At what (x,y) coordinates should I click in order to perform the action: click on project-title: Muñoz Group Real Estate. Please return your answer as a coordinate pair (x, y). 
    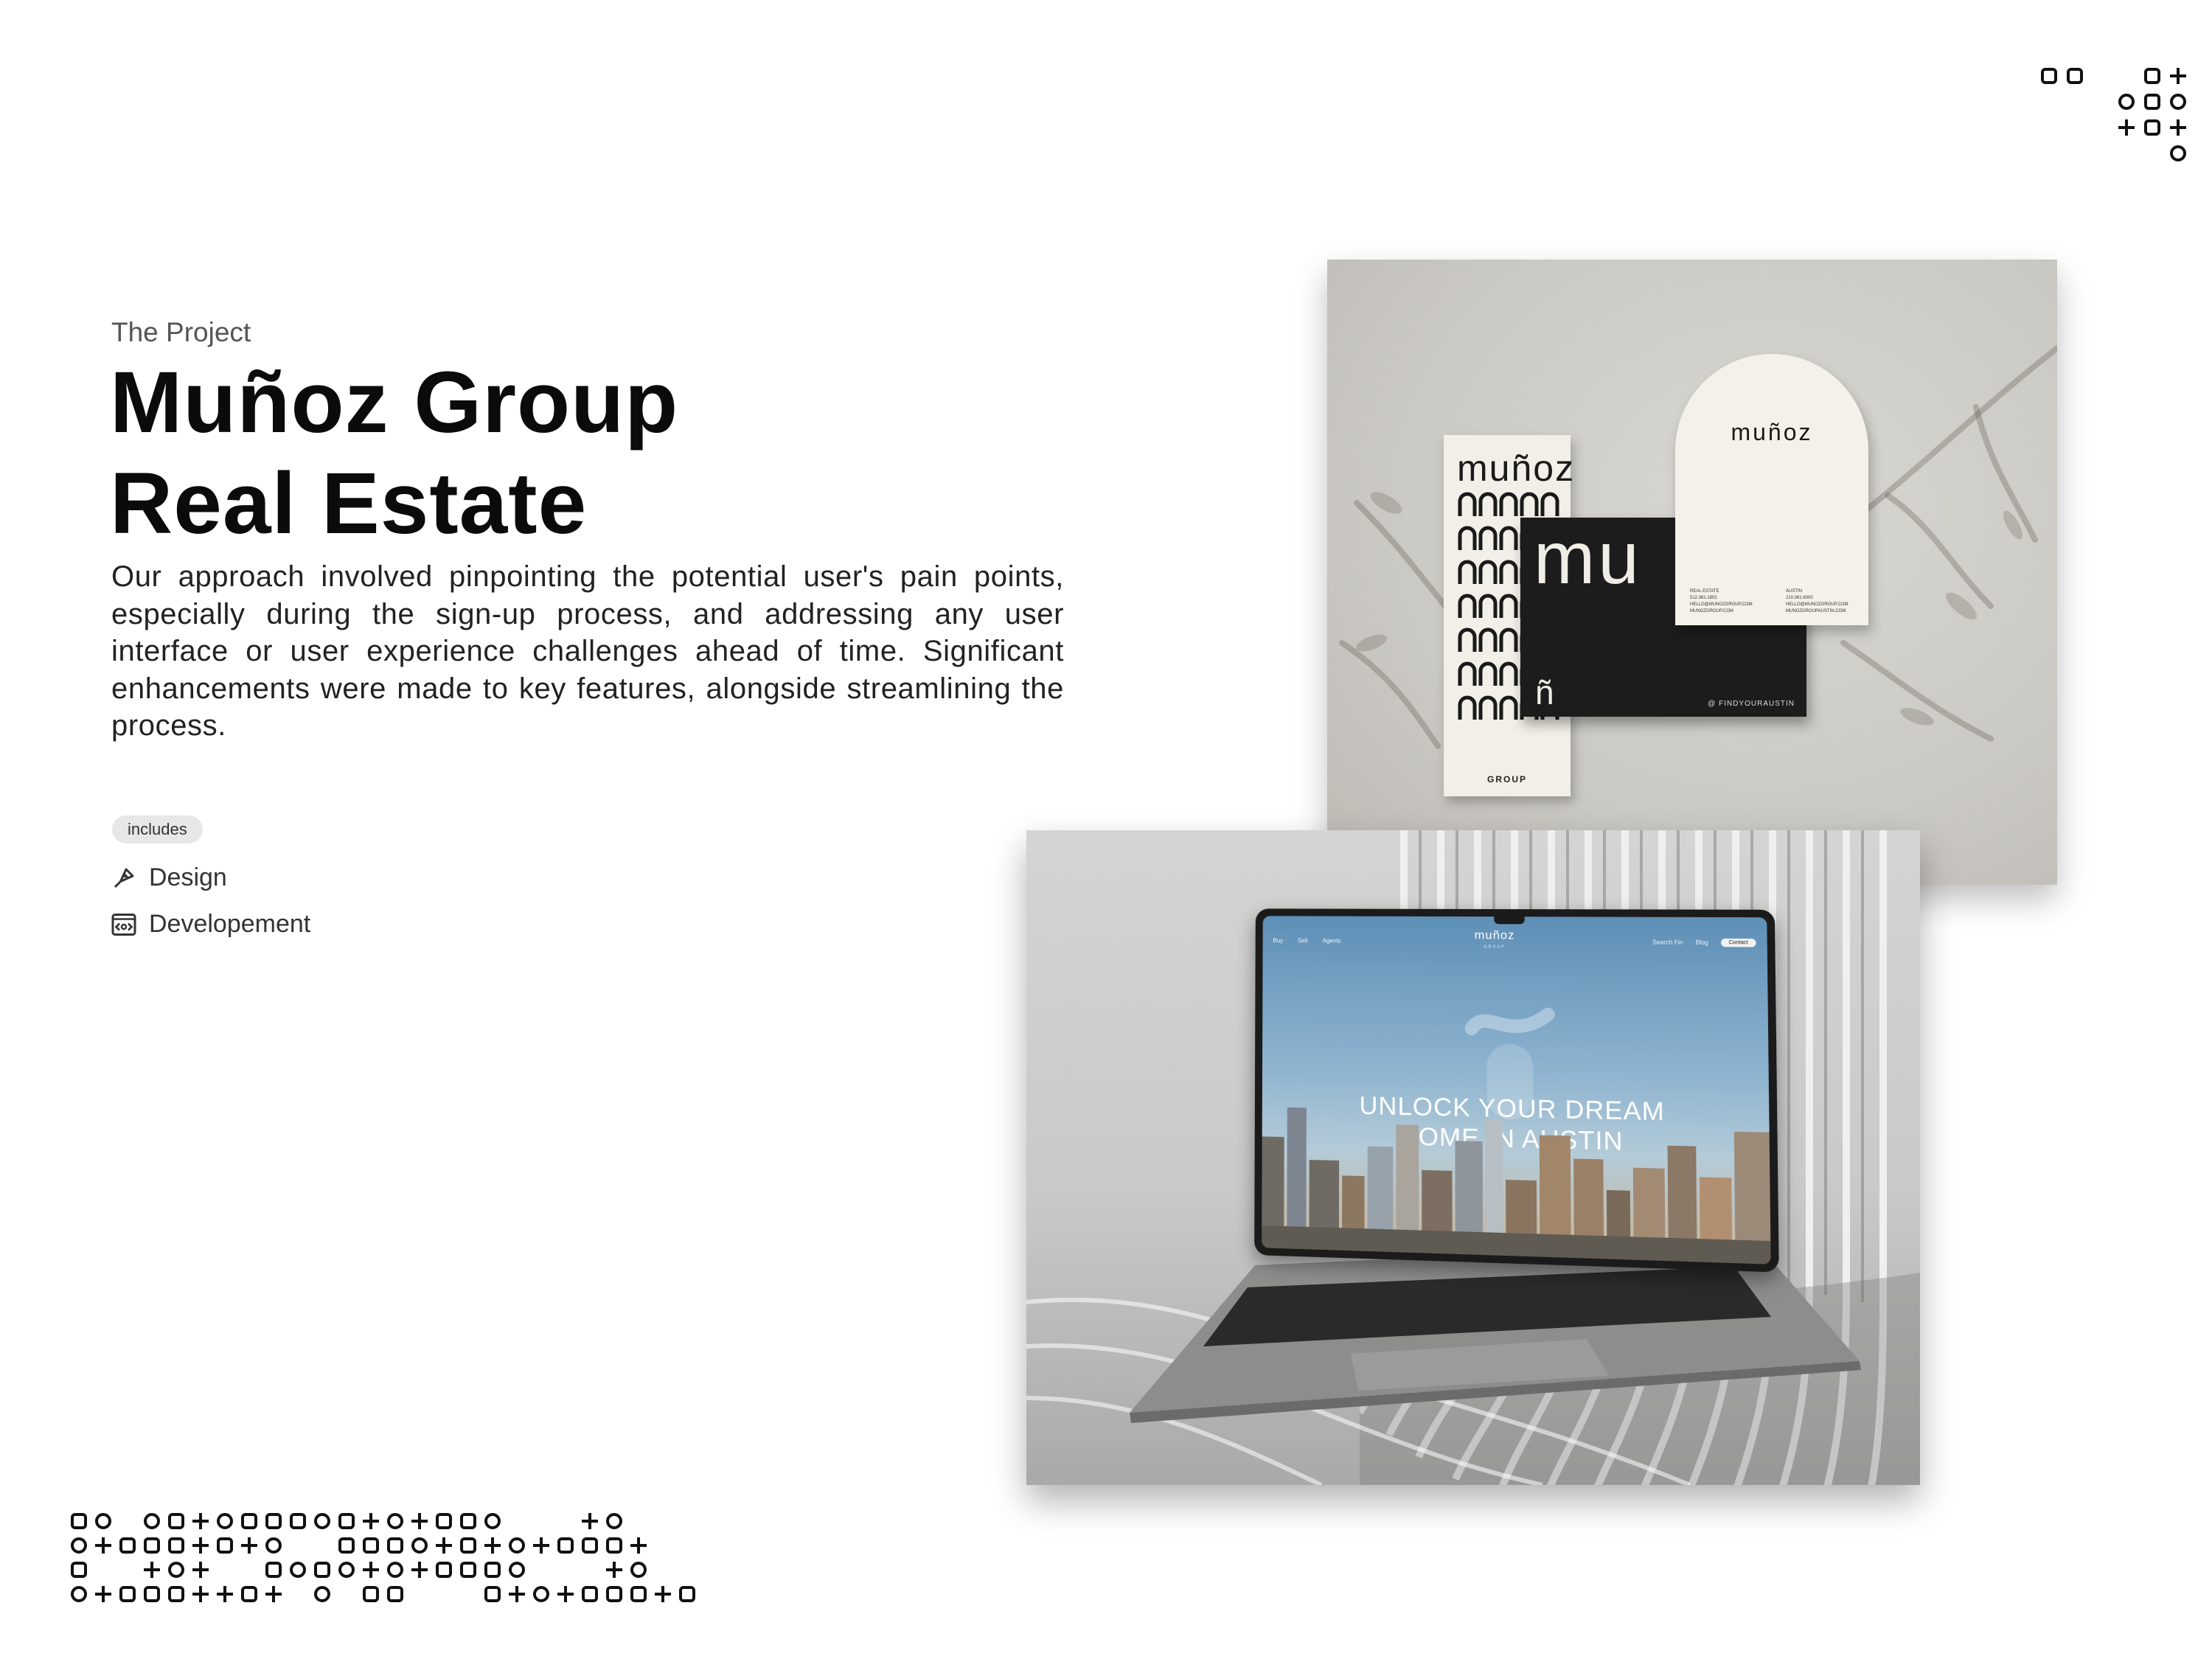
    Looking at the image, I should click on (394, 453).